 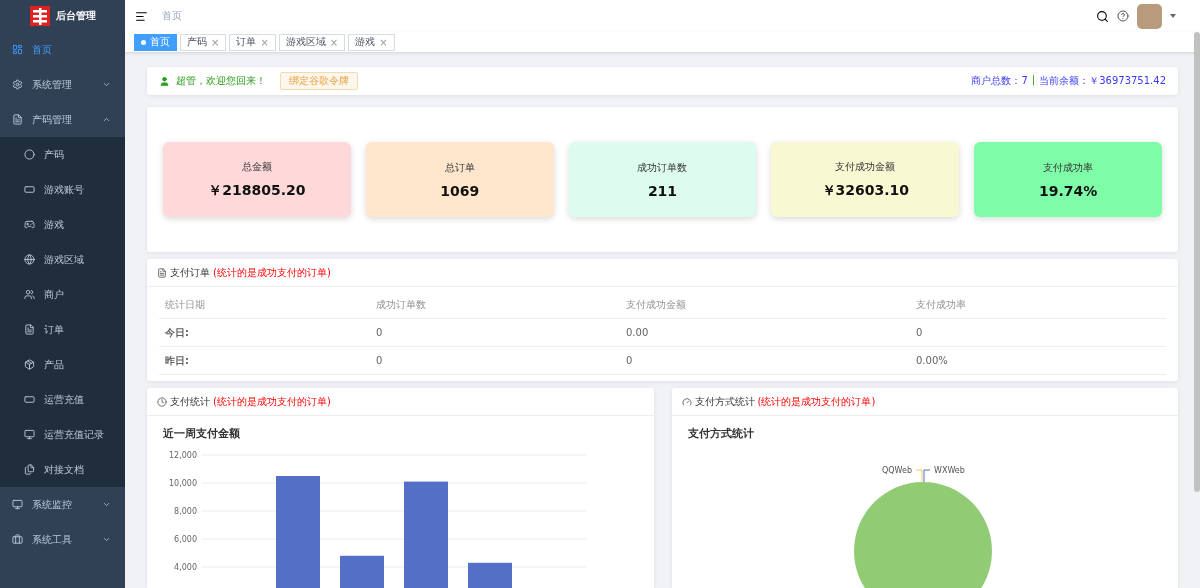 I want to click on sidebar-item: 产品, so click(x=62, y=364).